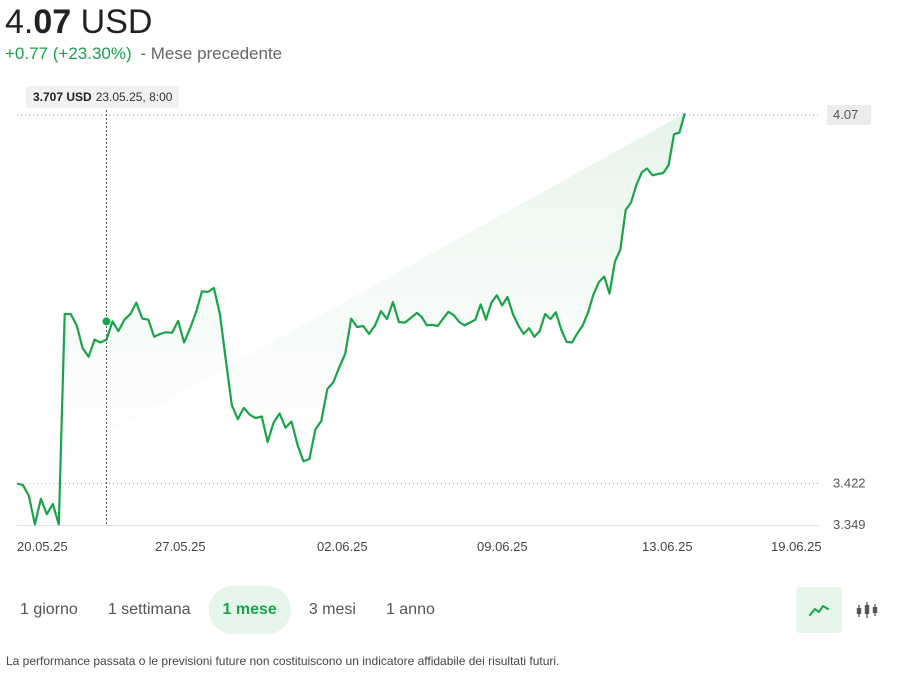  Describe the element at coordinates (149, 610) in the screenshot. I see `range-1-week: 1 settimana` at that location.